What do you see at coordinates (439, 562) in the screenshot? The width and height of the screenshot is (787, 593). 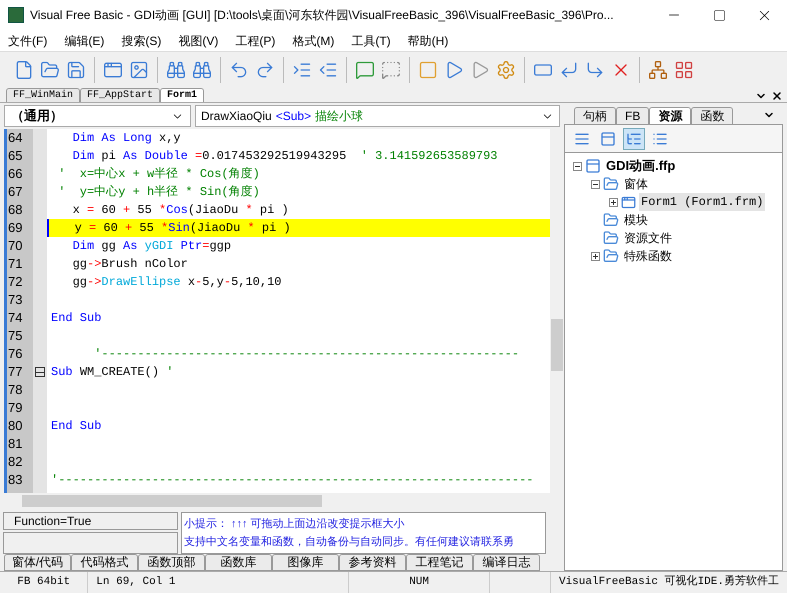 I see `bottom-tab: 工程笔记` at bounding box center [439, 562].